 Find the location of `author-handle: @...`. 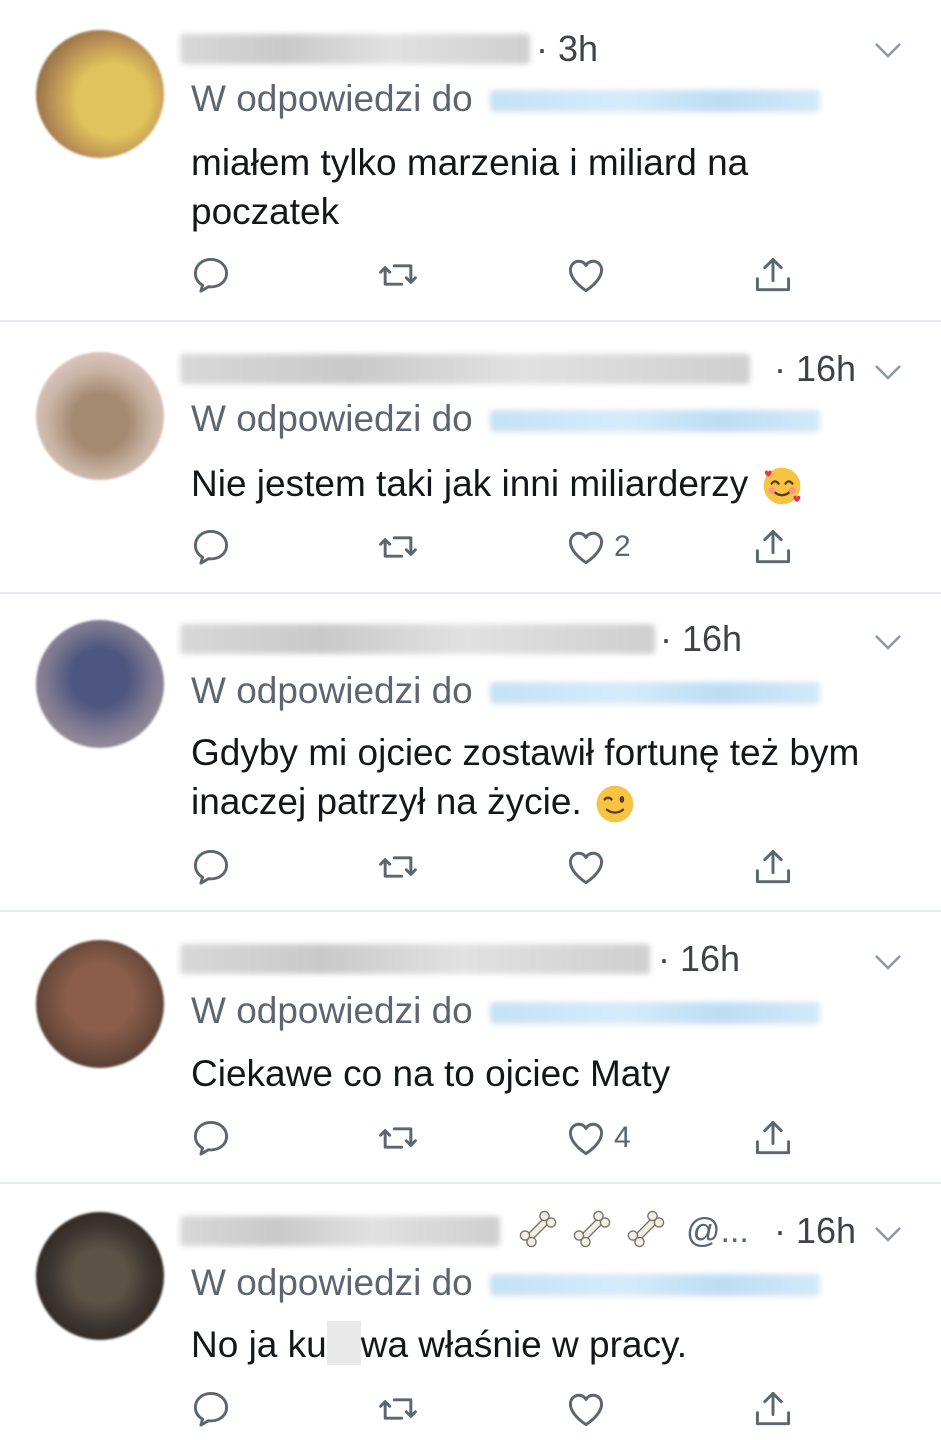

author-handle: @... is located at coordinates (717, 1231).